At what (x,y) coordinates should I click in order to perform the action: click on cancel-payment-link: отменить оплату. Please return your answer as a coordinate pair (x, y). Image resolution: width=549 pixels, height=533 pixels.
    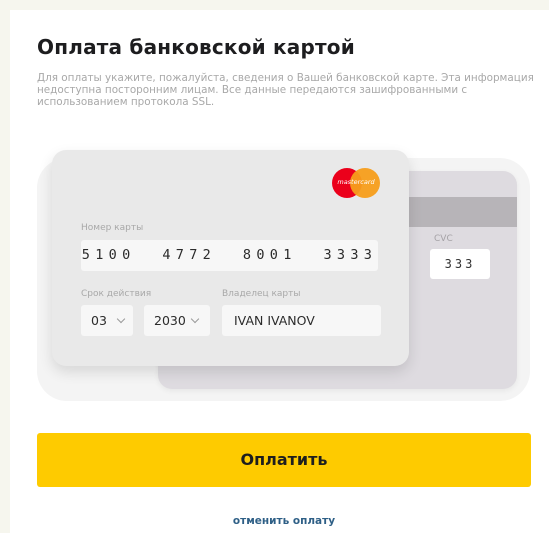
    Looking at the image, I should click on (284, 521).